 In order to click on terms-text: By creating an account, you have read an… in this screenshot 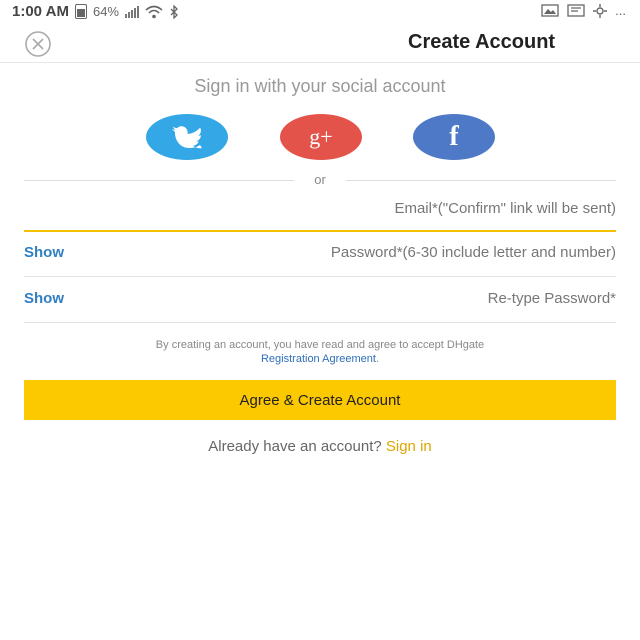, I will do `click(320, 352)`.